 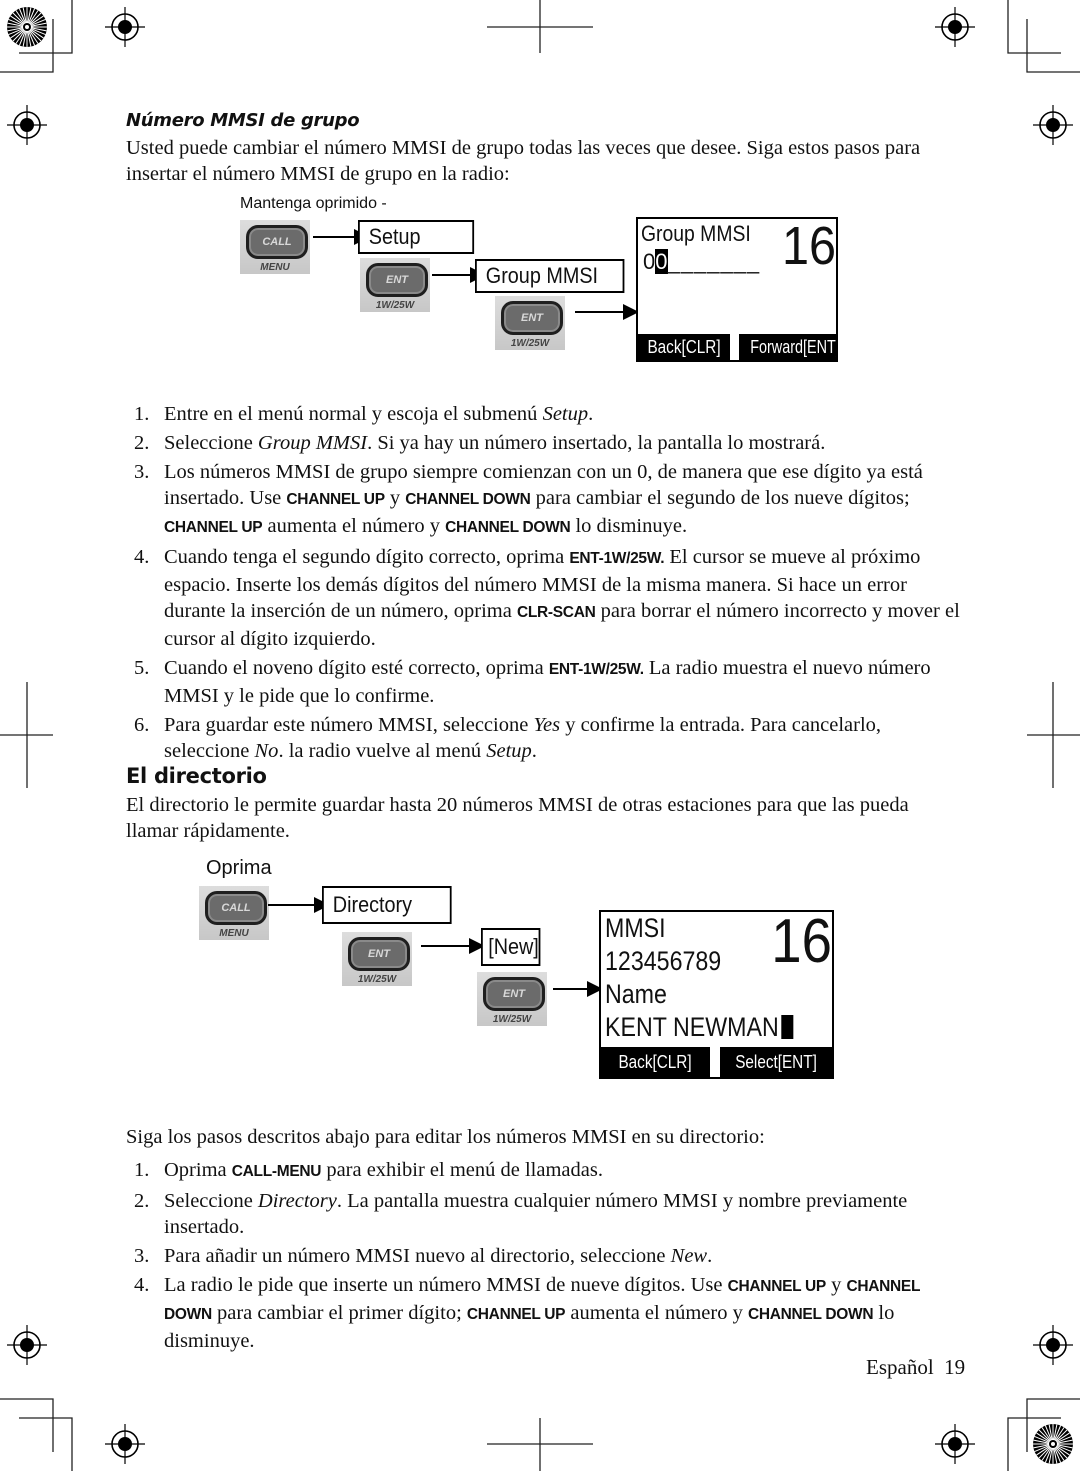 What do you see at coordinates (382, 751) in the screenshot?
I see `step-text: . la radio vuelve al menú` at bounding box center [382, 751].